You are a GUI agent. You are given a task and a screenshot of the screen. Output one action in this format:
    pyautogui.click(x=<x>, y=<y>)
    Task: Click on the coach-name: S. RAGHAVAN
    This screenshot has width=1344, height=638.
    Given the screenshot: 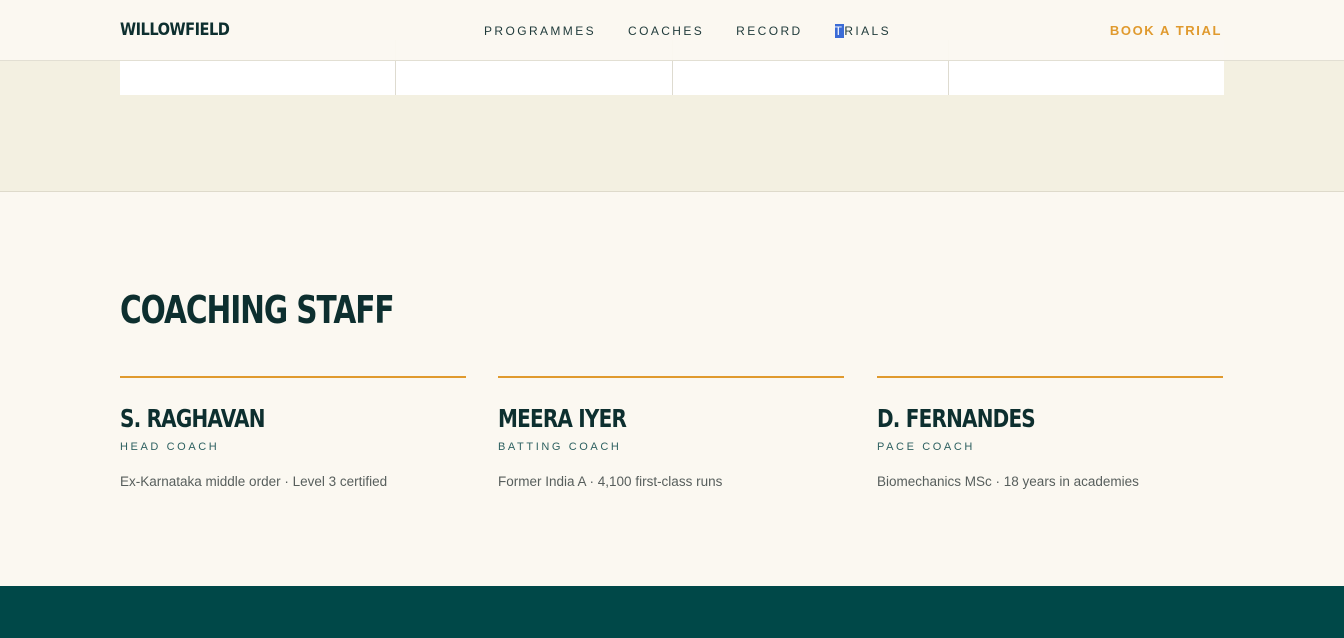 What is the action you would take?
    pyautogui.click(x=192, y=418)
    